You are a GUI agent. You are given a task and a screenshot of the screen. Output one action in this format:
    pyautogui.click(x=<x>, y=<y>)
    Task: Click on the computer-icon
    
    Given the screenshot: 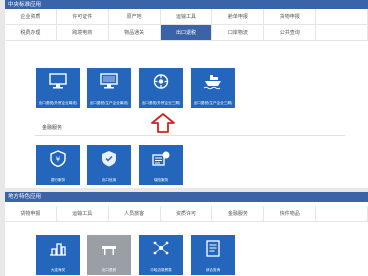 What is the action you would take?
    pyautogui.click(x=109, y=81)
    